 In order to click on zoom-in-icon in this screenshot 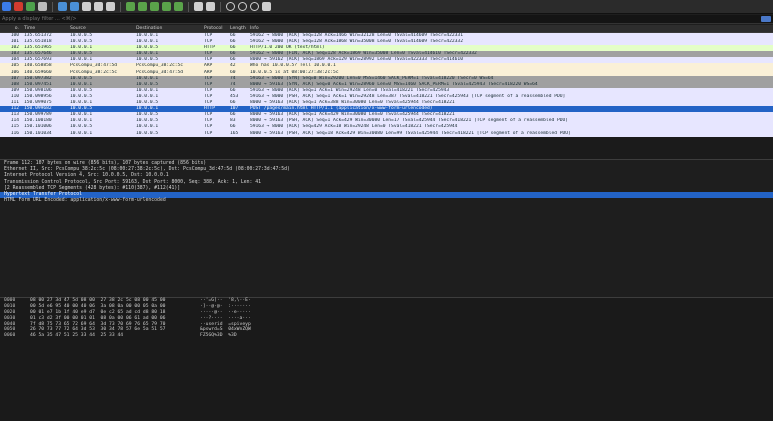, I will do `click(230, 6)`.